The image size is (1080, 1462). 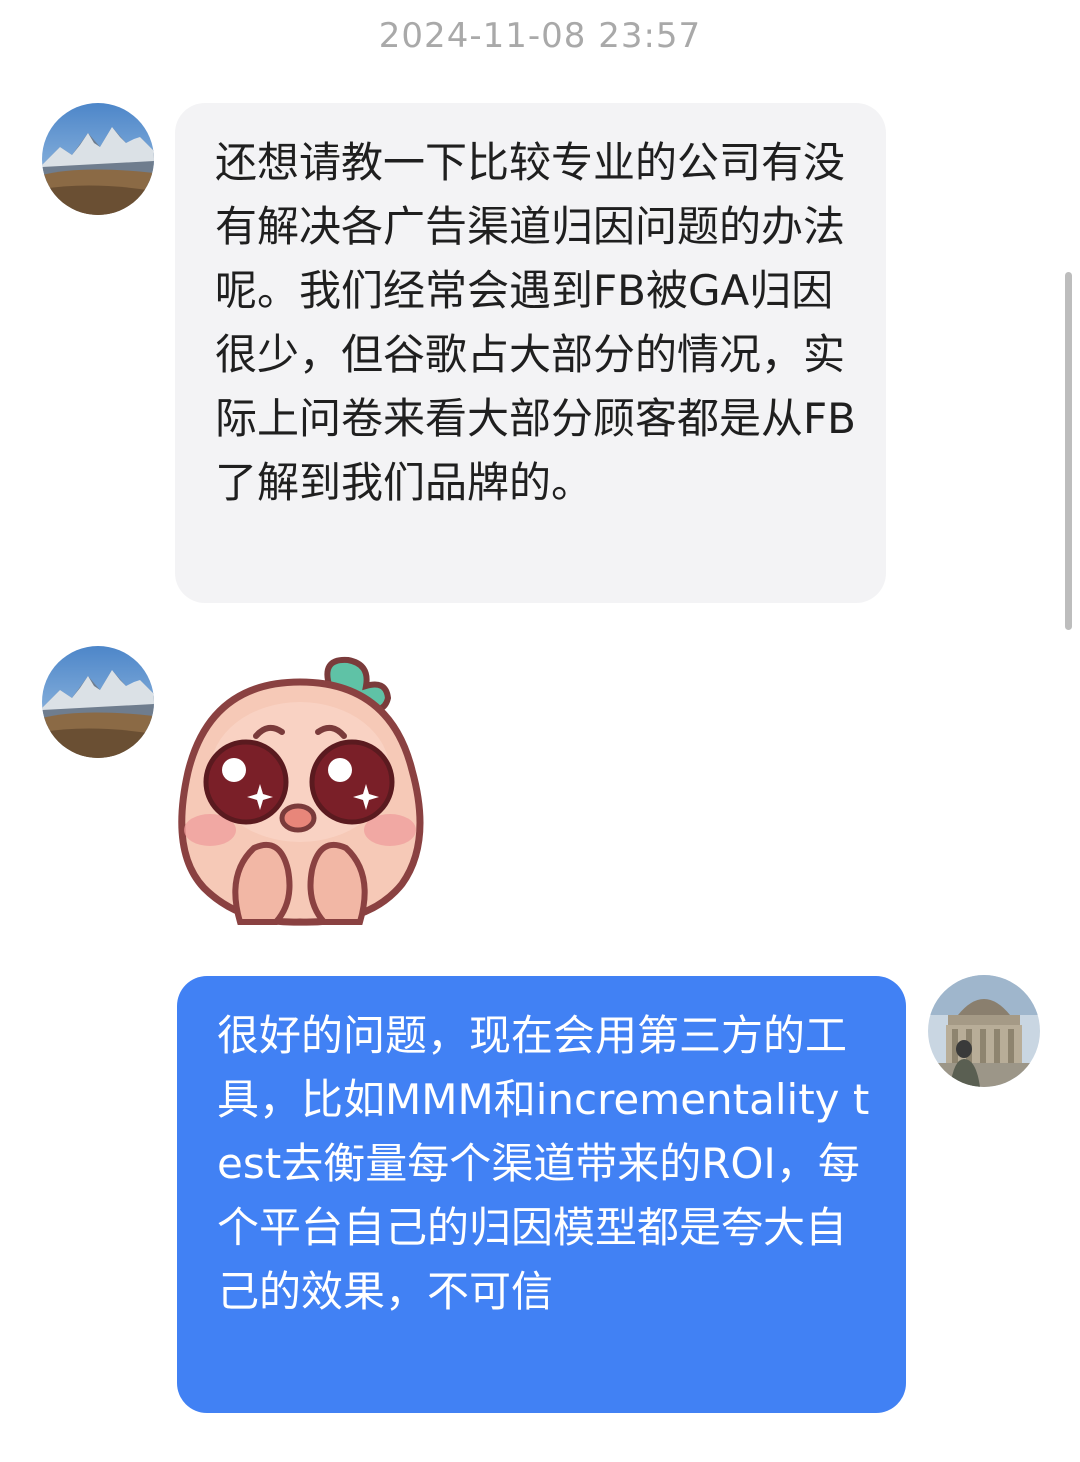 I want to click on building-landmark-avatar-icon, so click(x=984, y=1031).